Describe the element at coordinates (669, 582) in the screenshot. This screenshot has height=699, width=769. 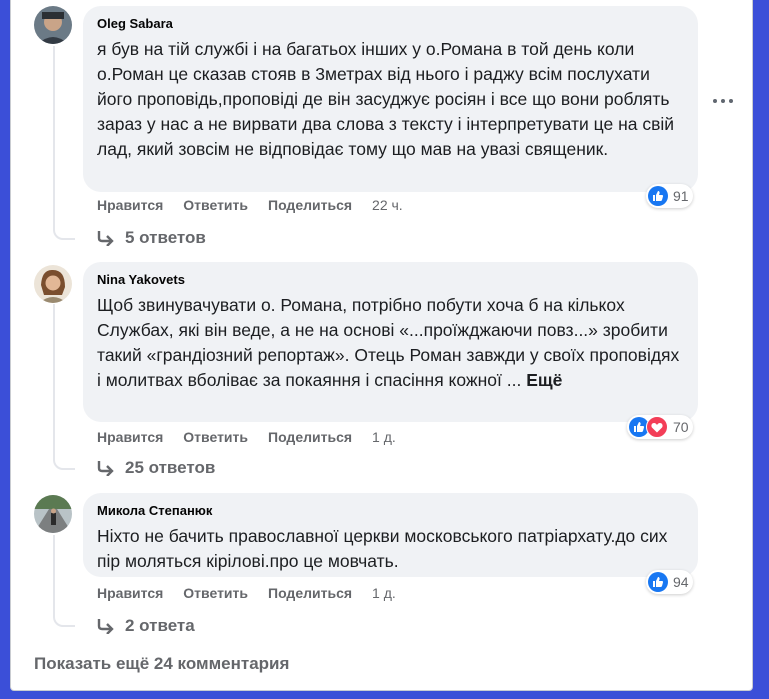
I see `reaction-count: 94` at that location.